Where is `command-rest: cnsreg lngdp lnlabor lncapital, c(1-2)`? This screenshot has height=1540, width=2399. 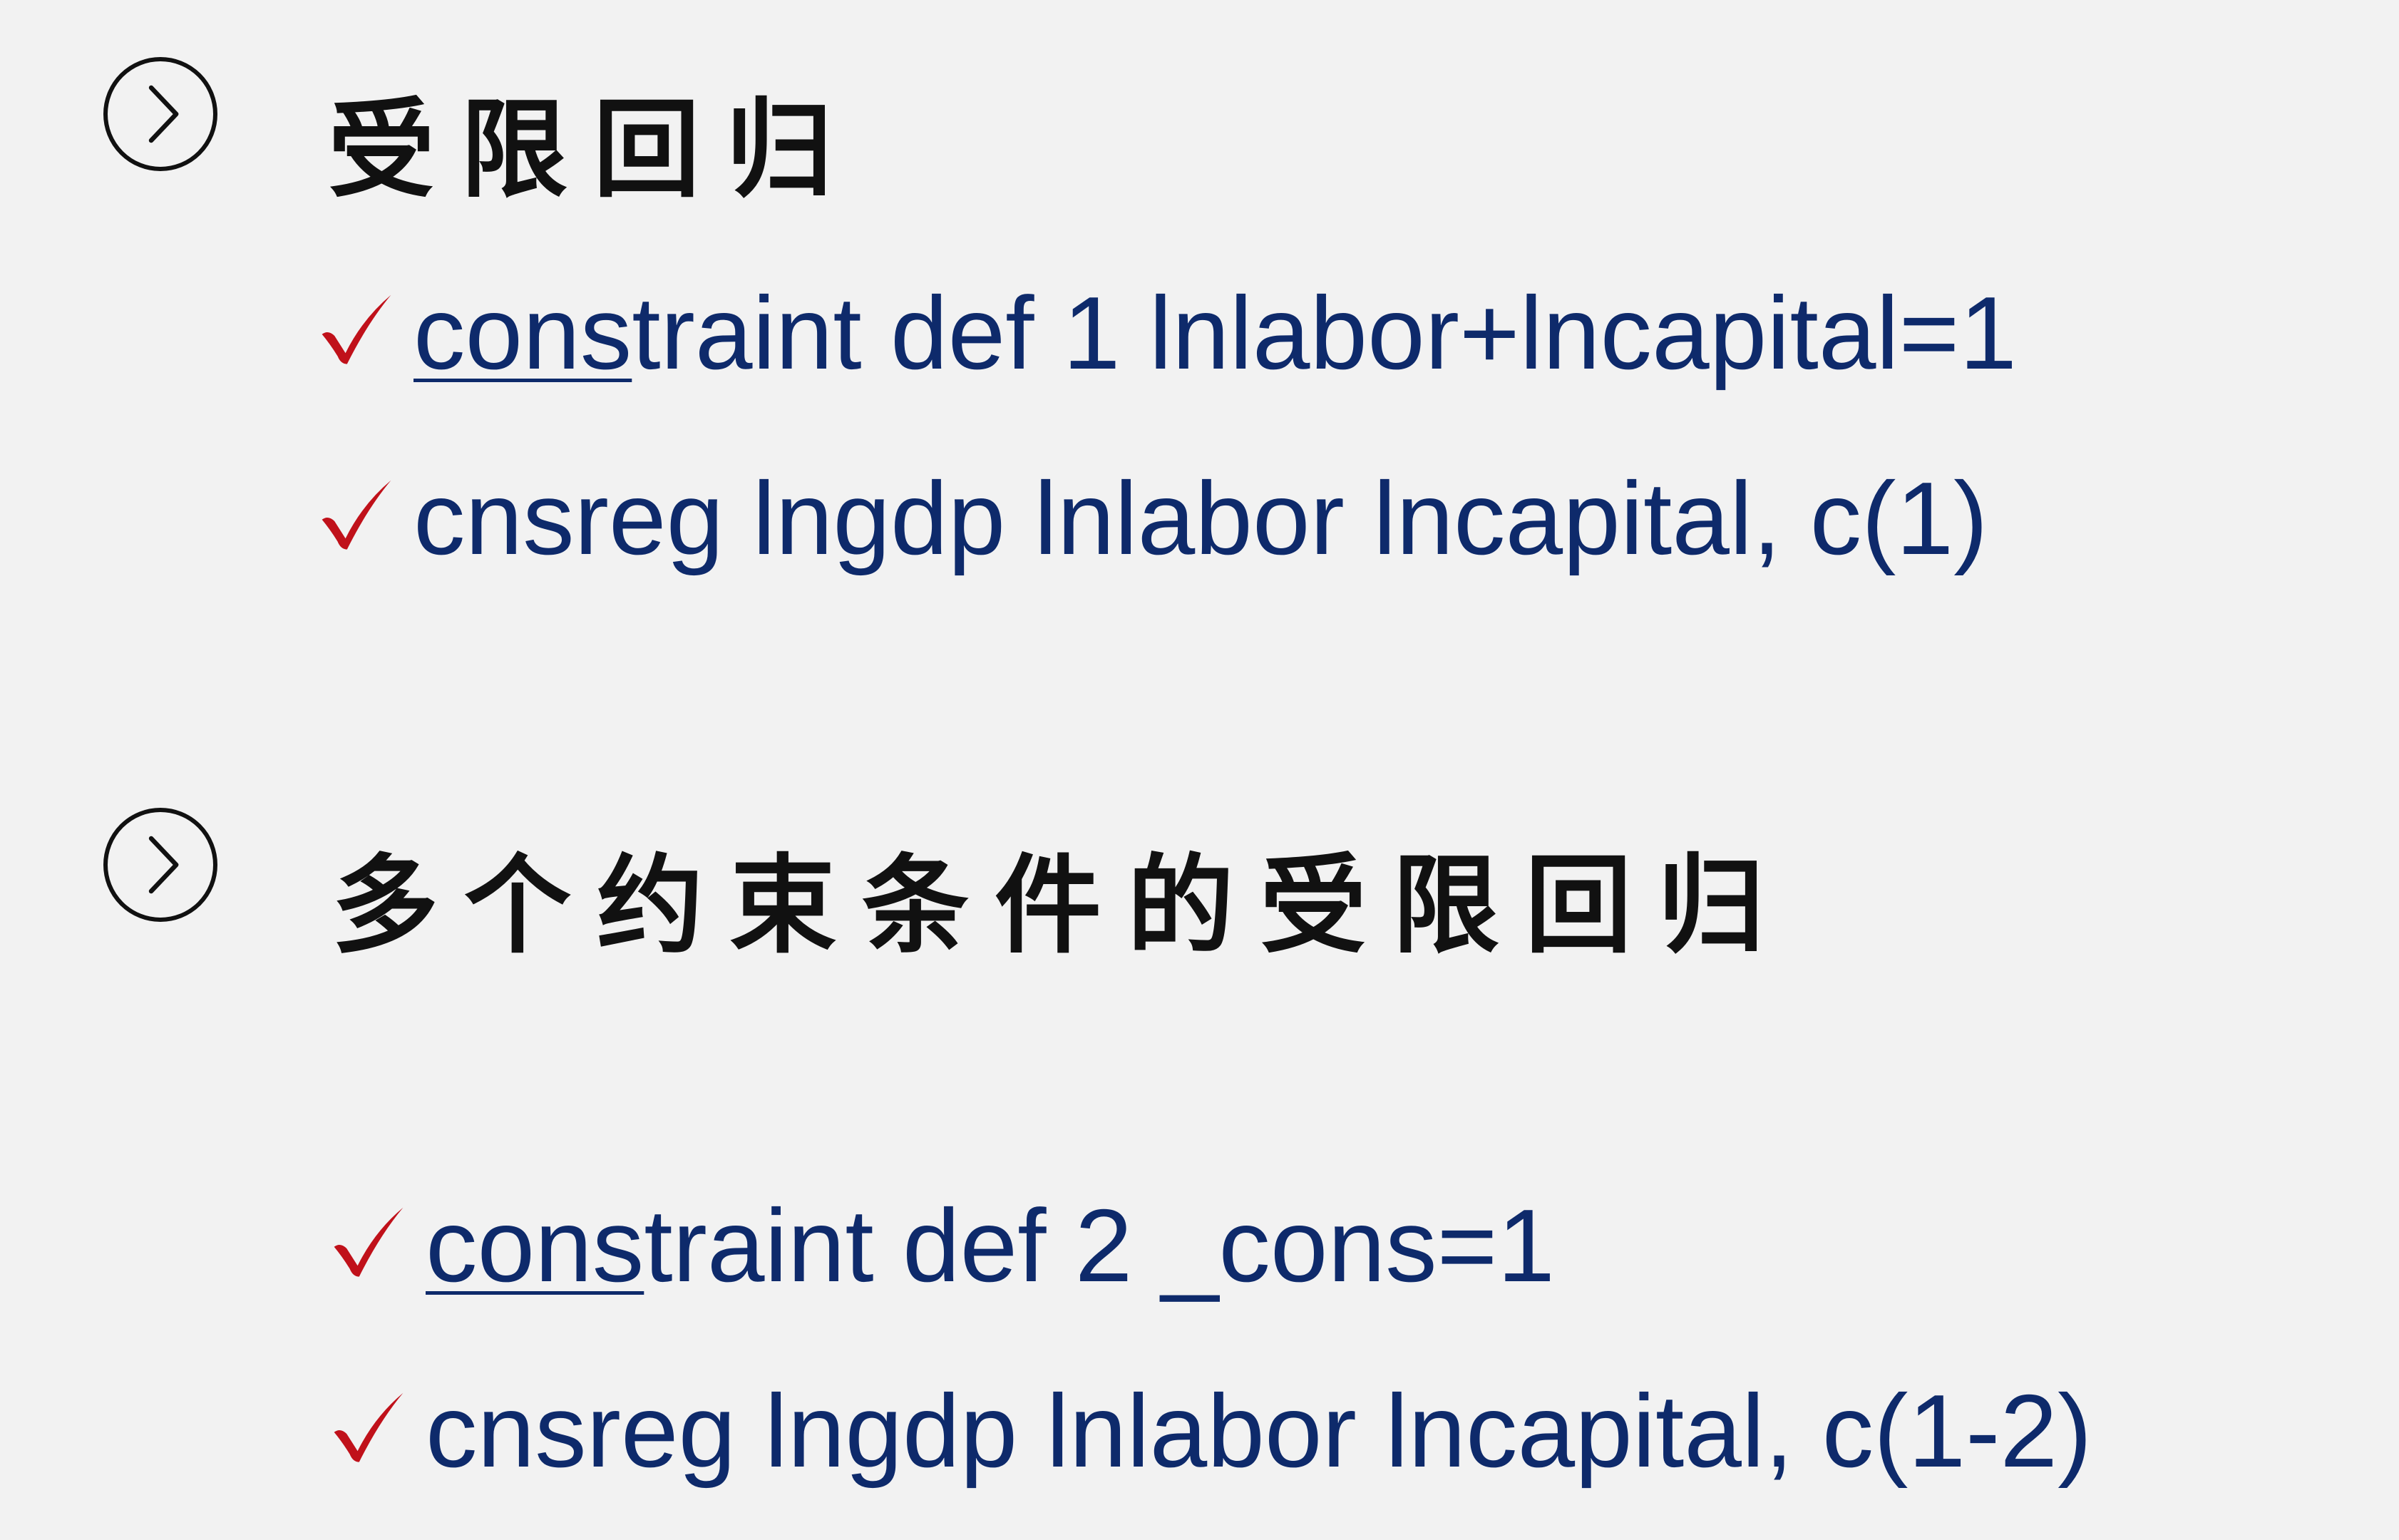 command-rest: cnsreg lngdp lnlabor lncapital, c(1-2) is located at coordinates (1259, 1431).